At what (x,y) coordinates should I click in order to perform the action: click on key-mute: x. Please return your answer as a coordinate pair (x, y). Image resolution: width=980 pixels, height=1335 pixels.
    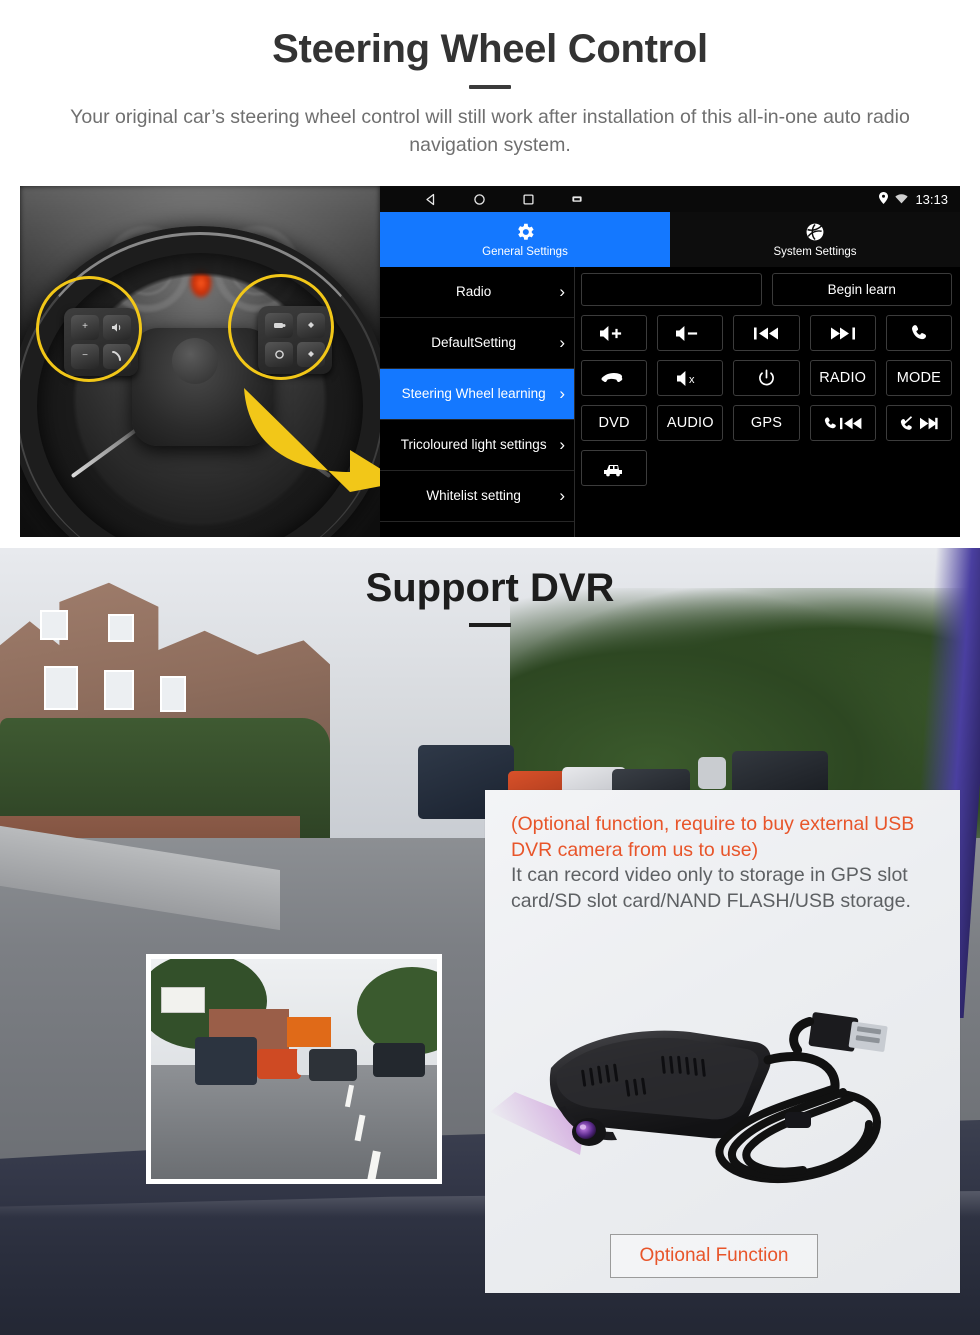
    Looking at the image, I should click on (690, 378).